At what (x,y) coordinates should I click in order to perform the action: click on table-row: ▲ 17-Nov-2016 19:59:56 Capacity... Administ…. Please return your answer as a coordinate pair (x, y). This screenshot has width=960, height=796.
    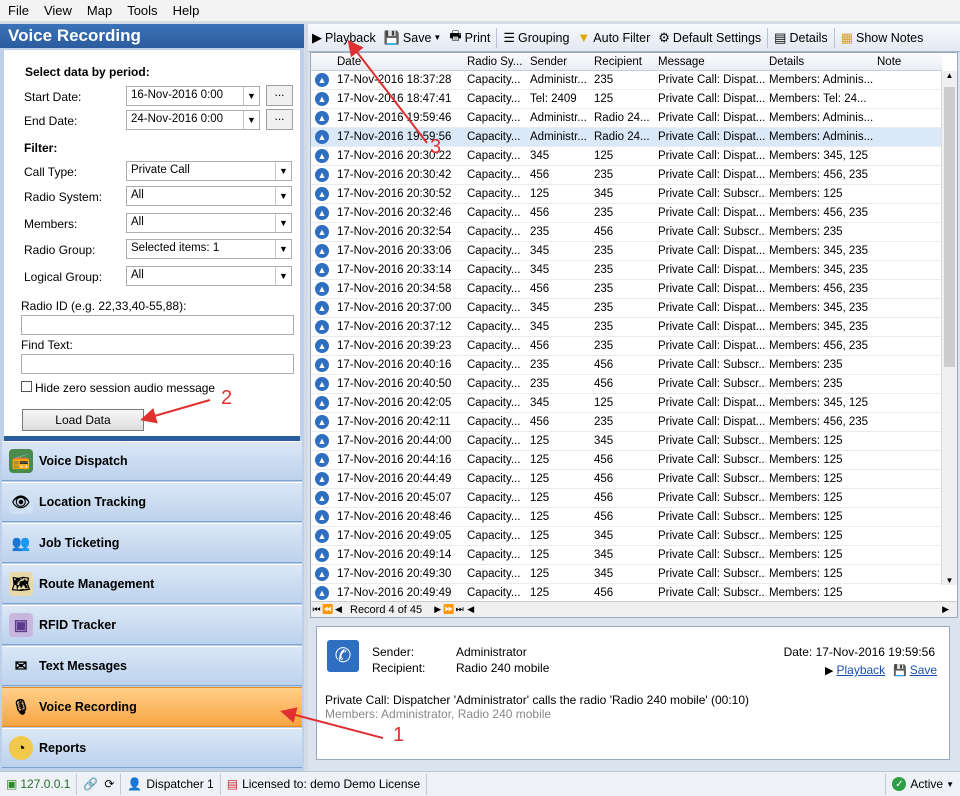
    Looking at the image, I should click on (626, 137).